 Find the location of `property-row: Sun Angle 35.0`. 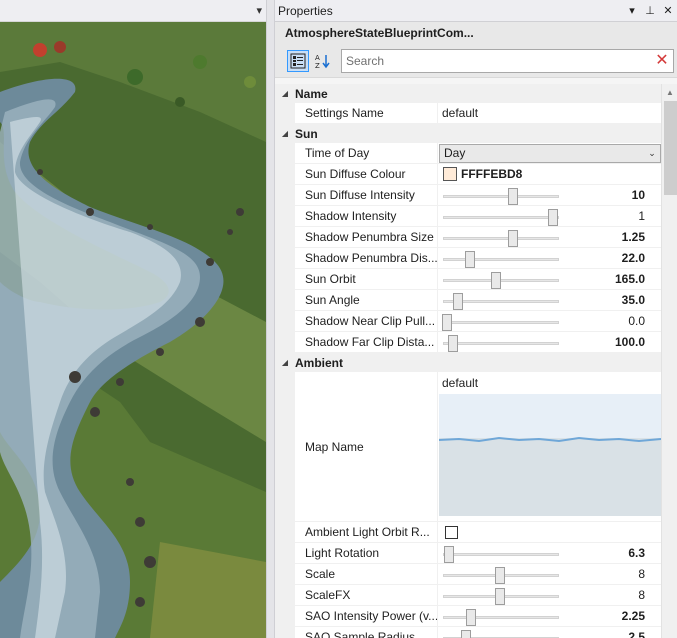

property-row: Sun Angle 35.0 is located at coordinates (468, 300).